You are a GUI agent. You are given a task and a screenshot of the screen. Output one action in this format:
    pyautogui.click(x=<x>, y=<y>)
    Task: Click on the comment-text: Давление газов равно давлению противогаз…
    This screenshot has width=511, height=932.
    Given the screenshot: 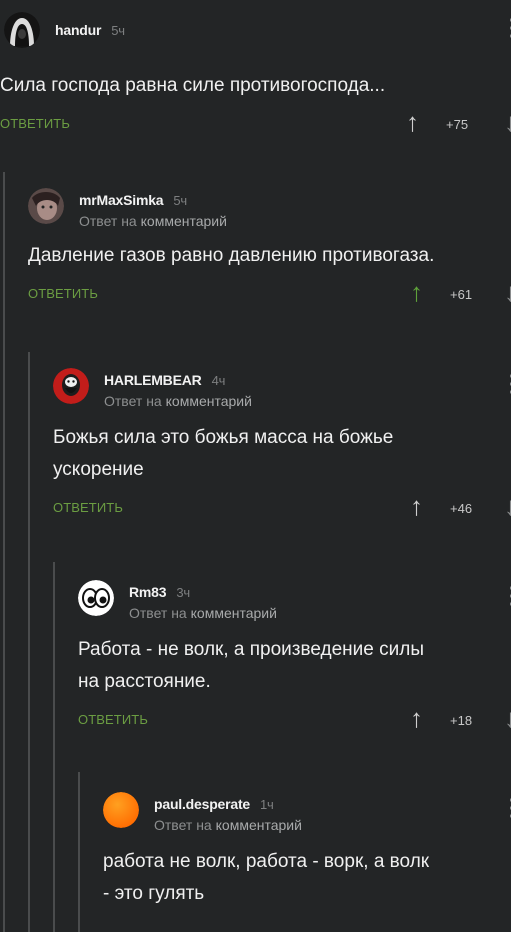 What is the action you would take?
    pyautogui.click(x=231, y=255)
    